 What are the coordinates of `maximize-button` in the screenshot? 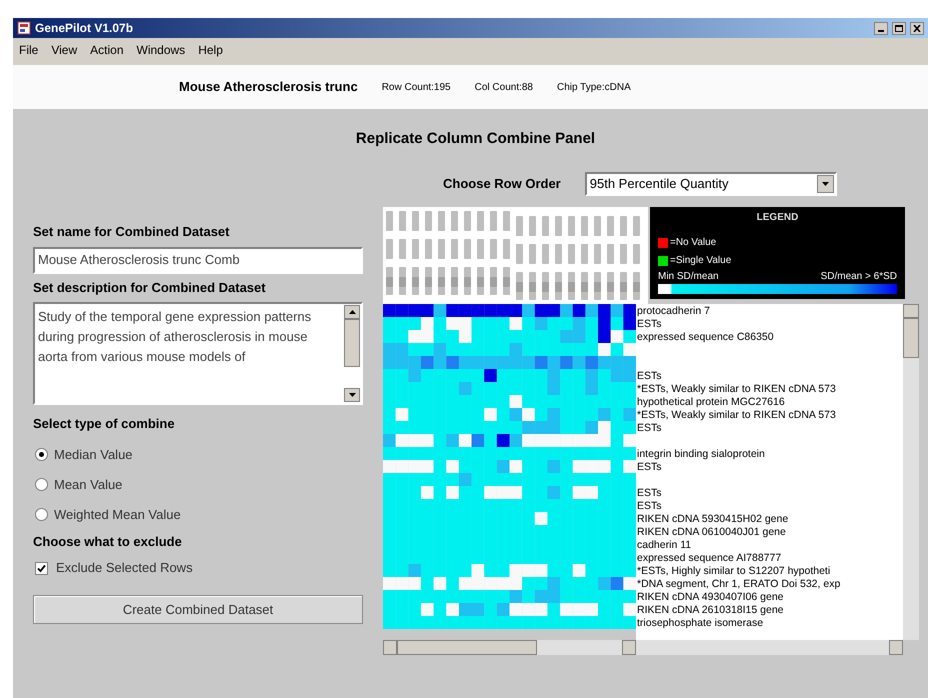 It's located at (899, 28).